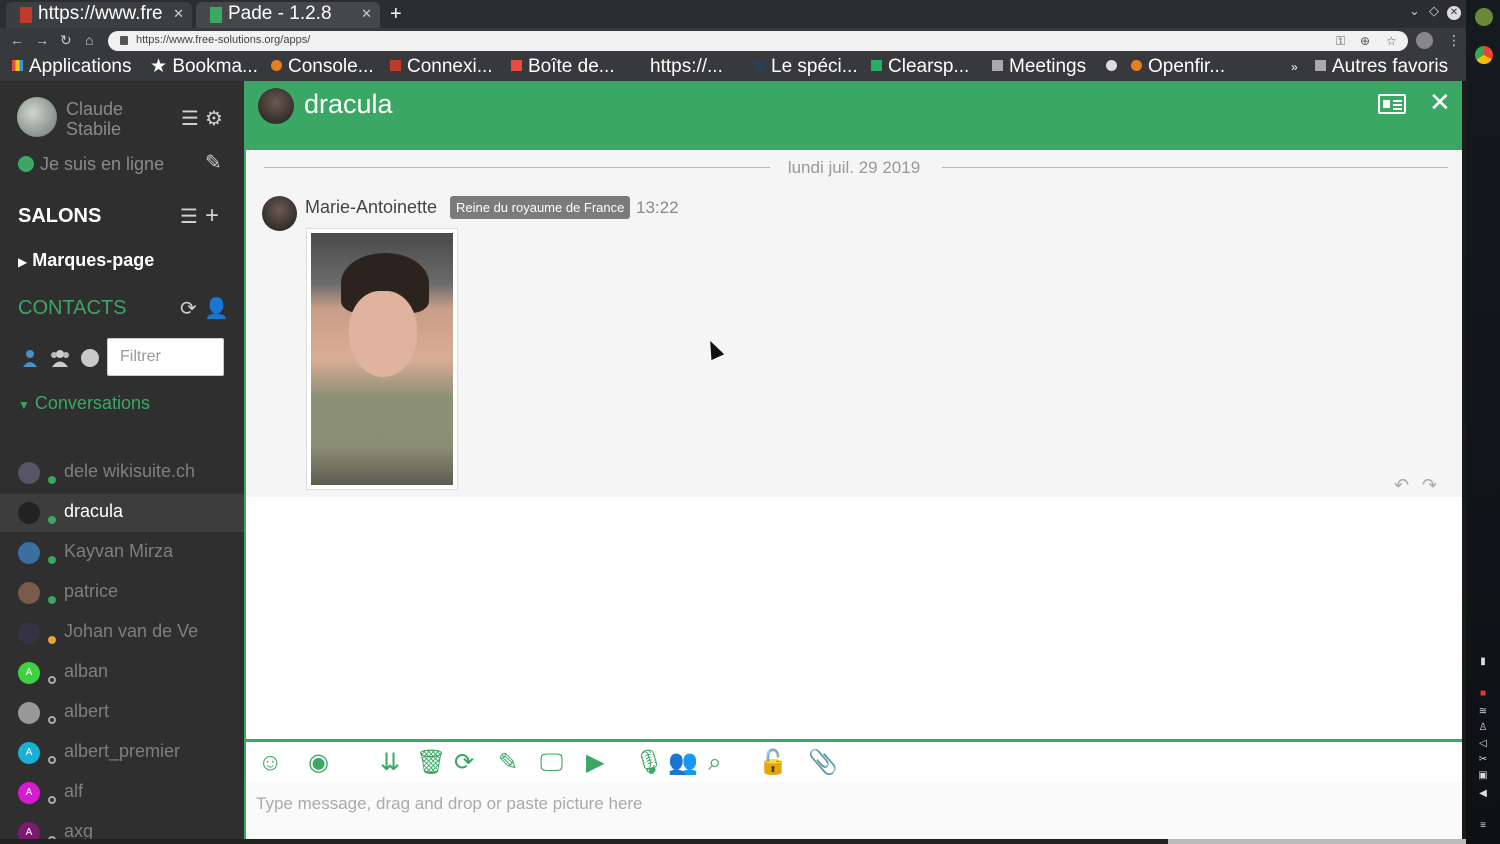 Image resolution: width=1500 pixels, height=844 pixels. I want to click on video-icon: ▶, so click(595, 763).